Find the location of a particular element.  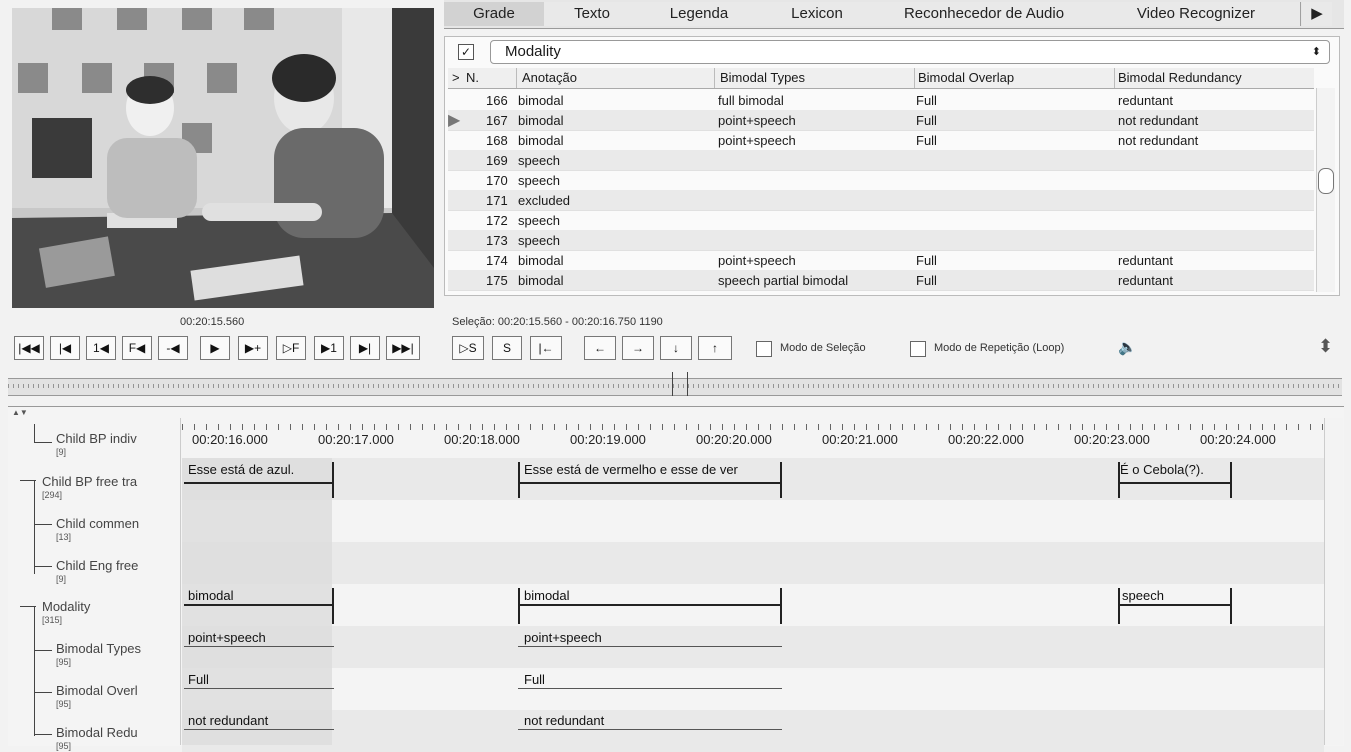

next-frame-button: ▷F is located at coordinates (291, 348).